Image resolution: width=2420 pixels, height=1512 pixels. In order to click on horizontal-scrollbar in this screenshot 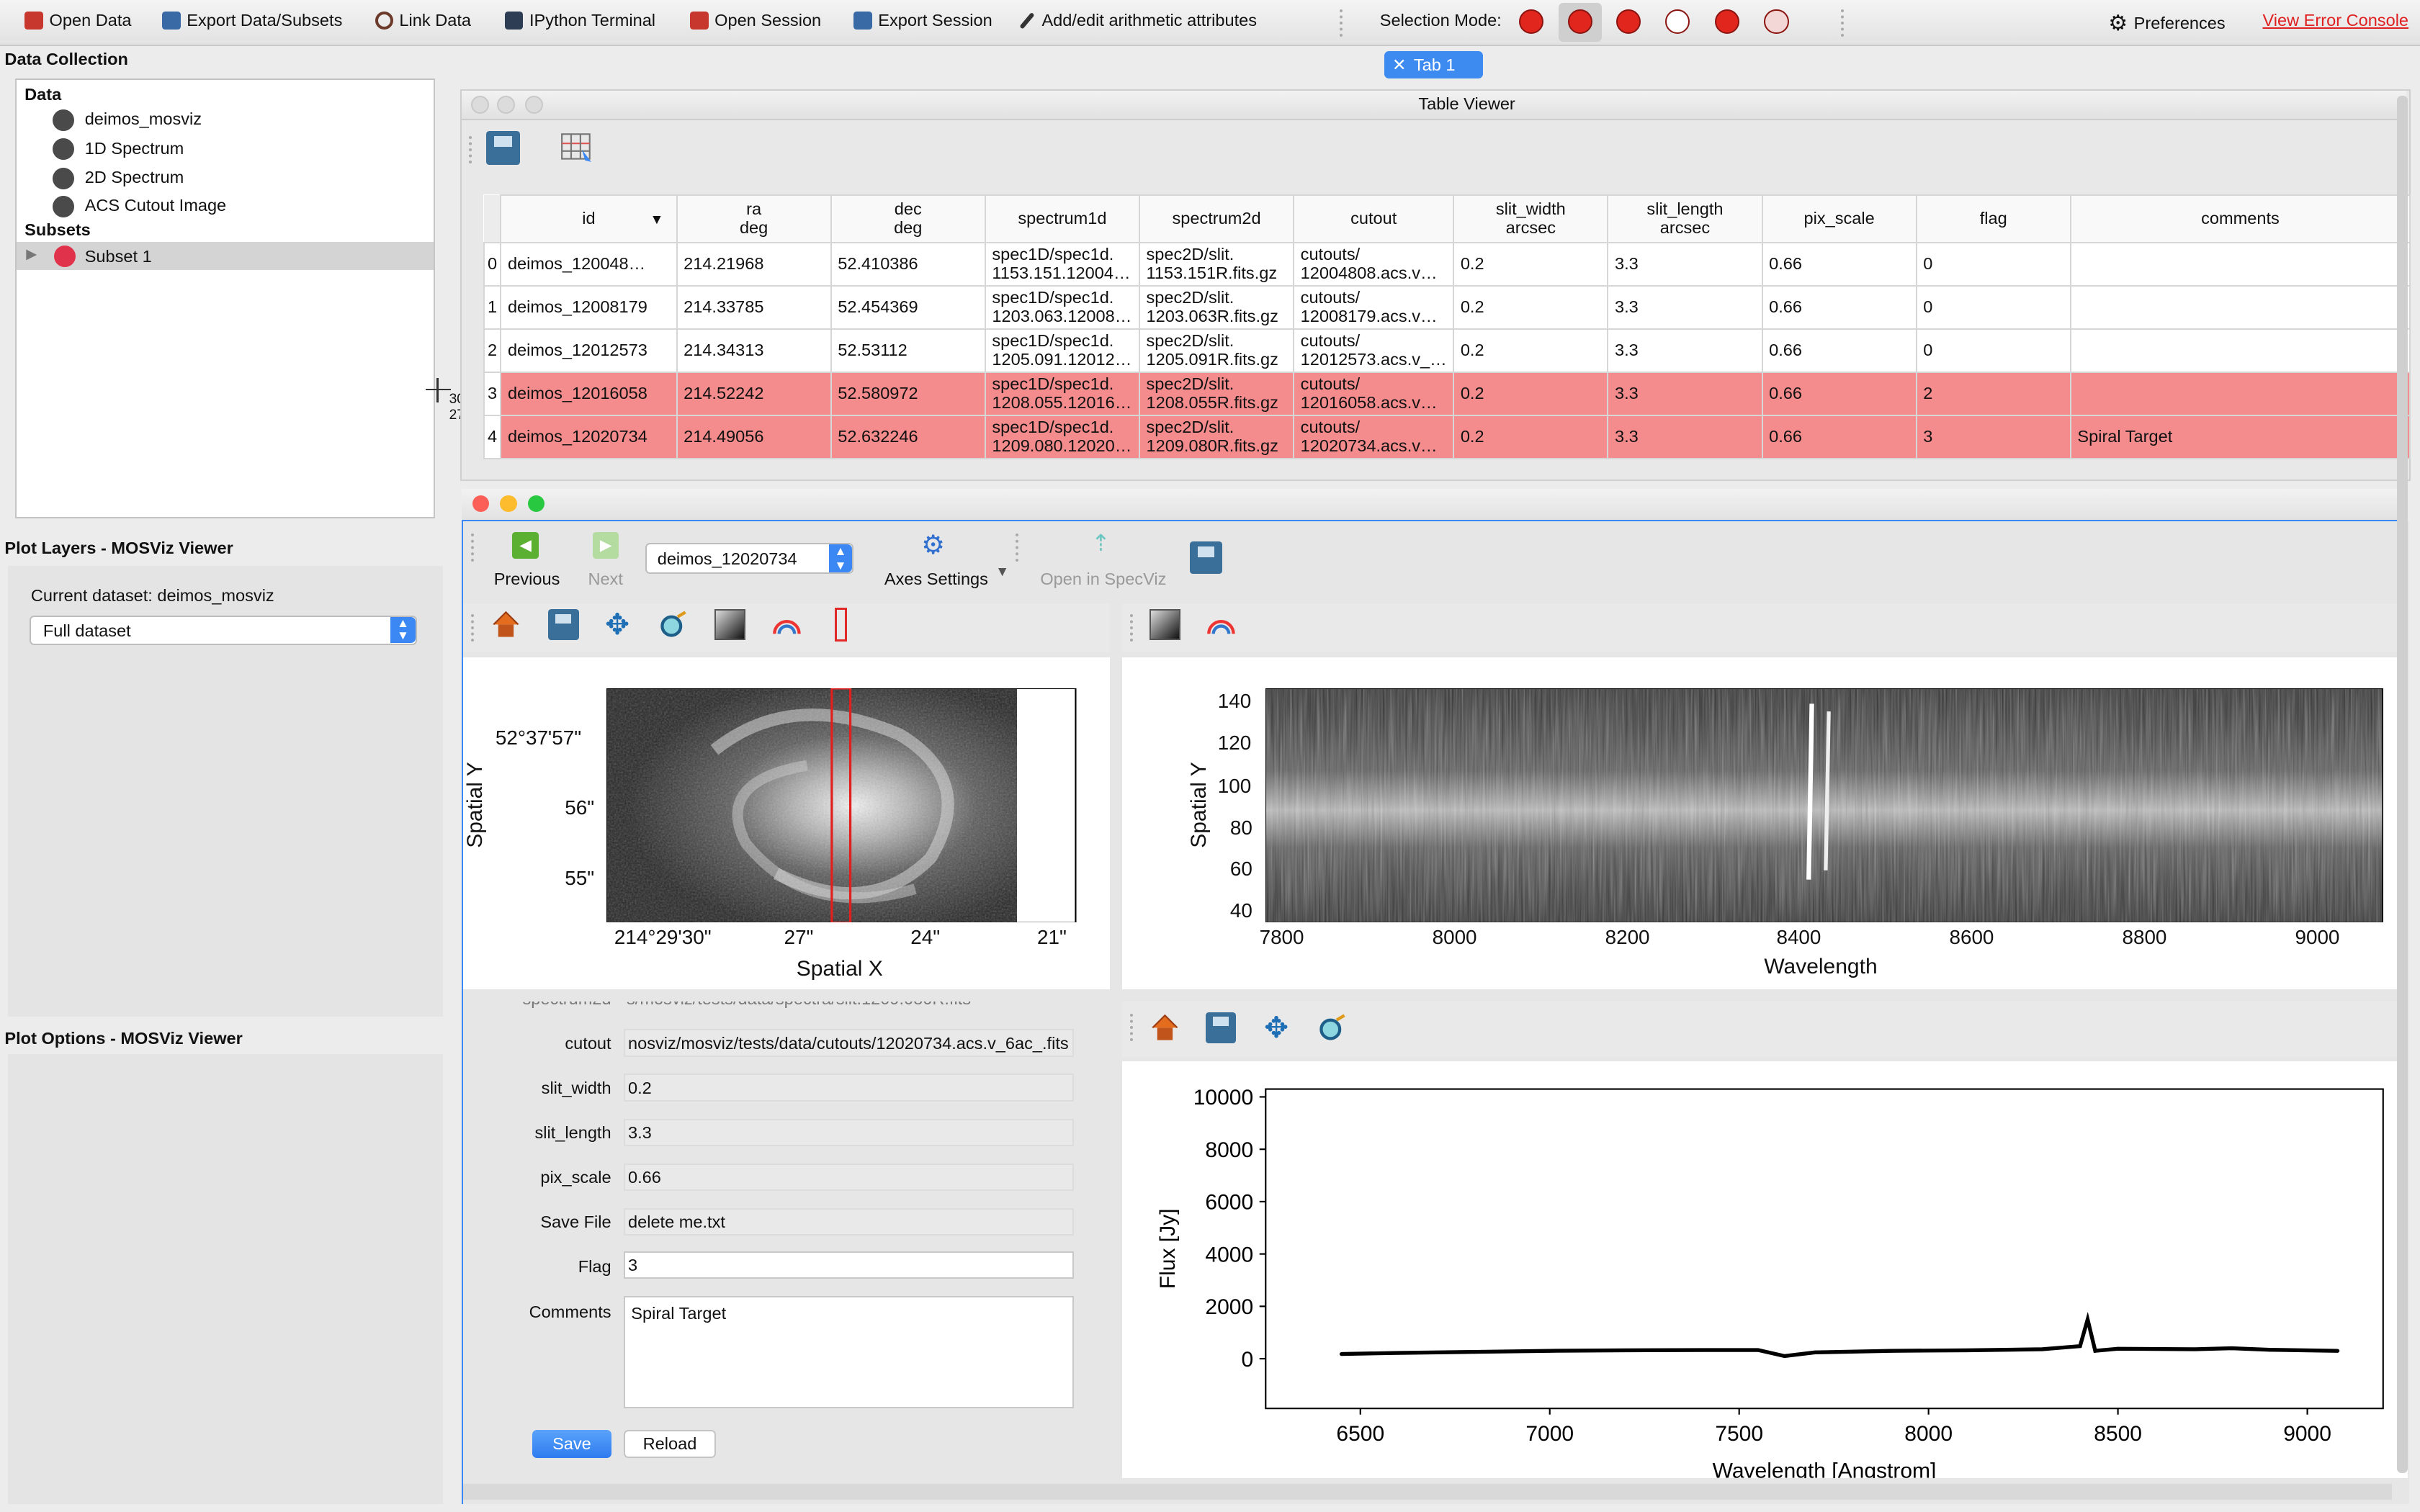, I will do `click(1427, 1492)`.